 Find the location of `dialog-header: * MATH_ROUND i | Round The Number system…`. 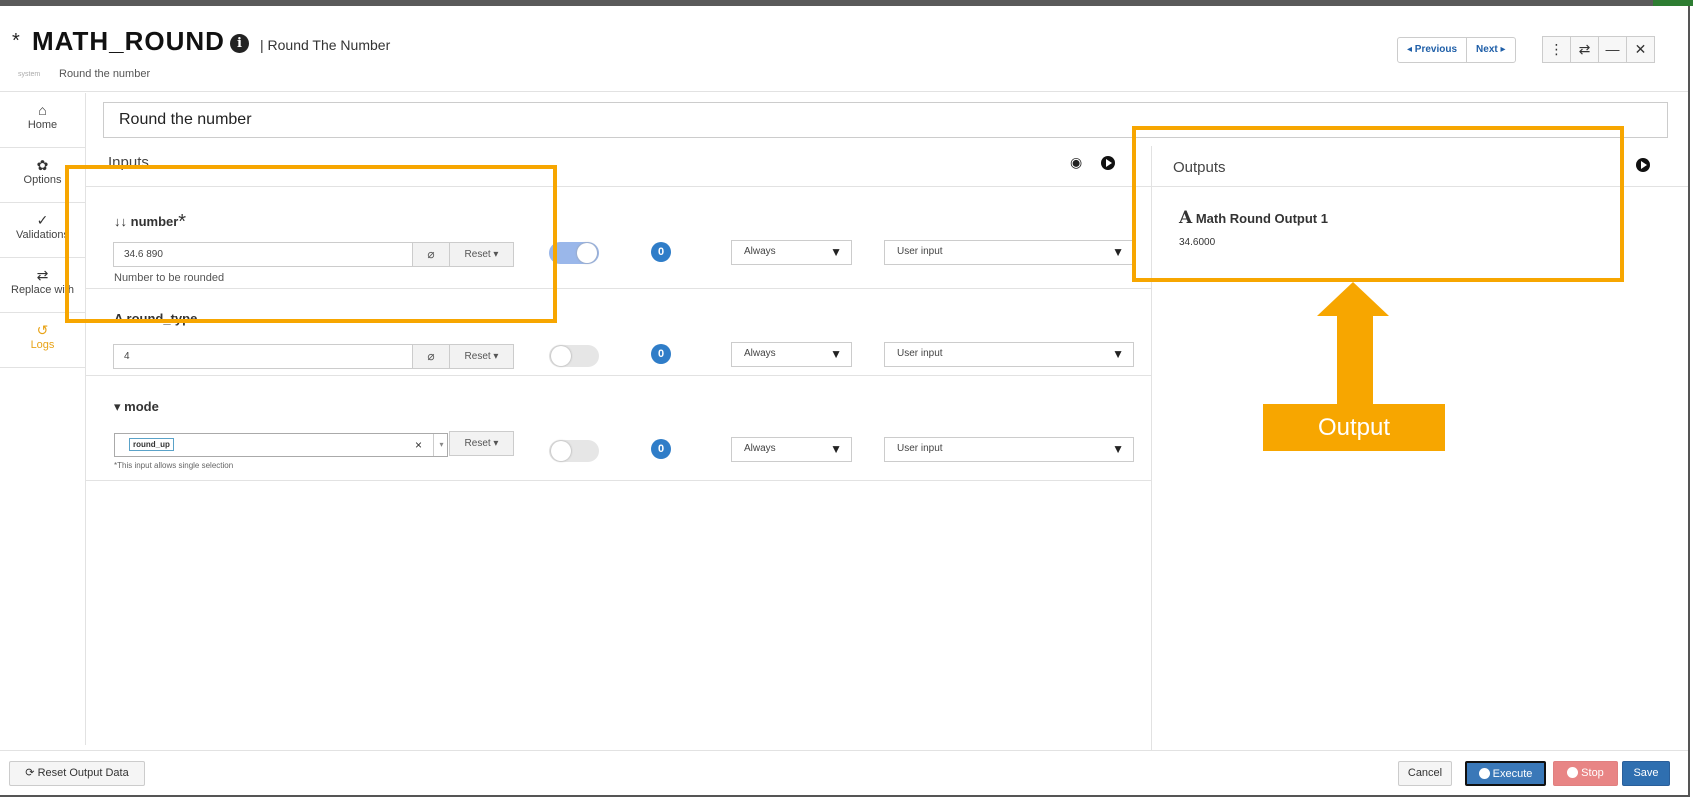

dialog-header: * MATH_ROUND i | Round The Number system… is located at coordinates (844, 49).